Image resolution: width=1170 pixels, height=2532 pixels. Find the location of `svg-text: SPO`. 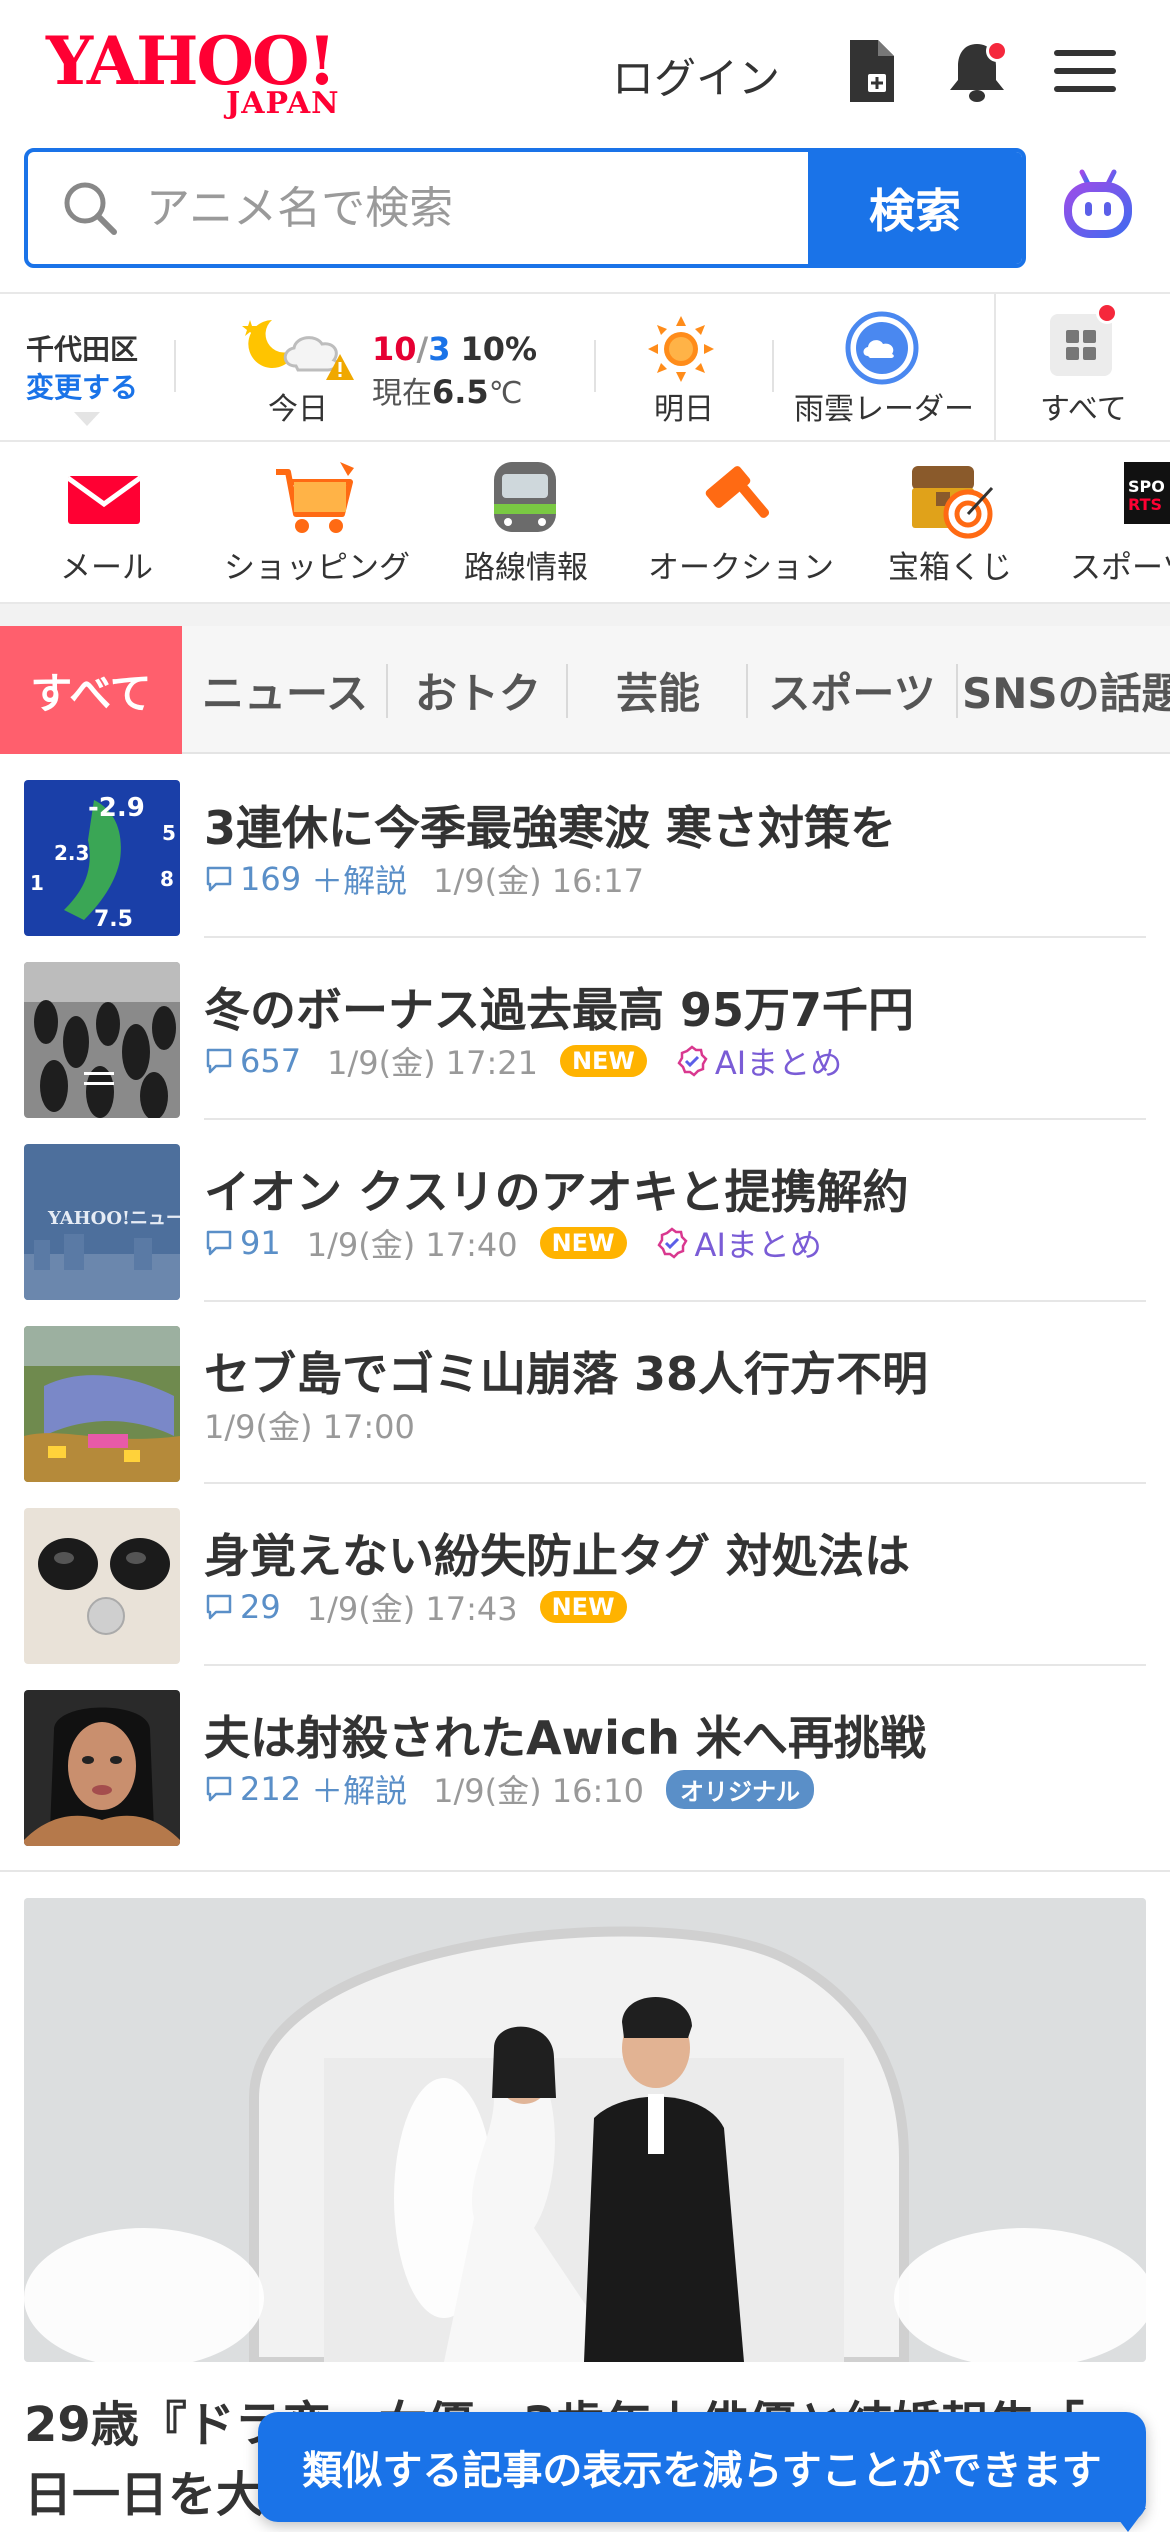

svg-text: SPO is located at coordinates (1146, 486).